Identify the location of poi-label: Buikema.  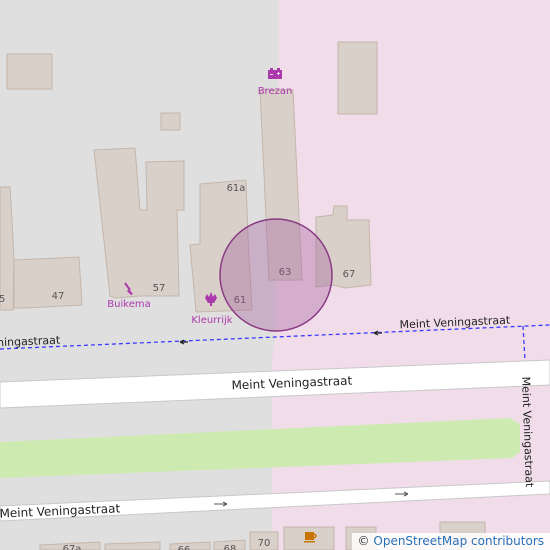
(128, 304).